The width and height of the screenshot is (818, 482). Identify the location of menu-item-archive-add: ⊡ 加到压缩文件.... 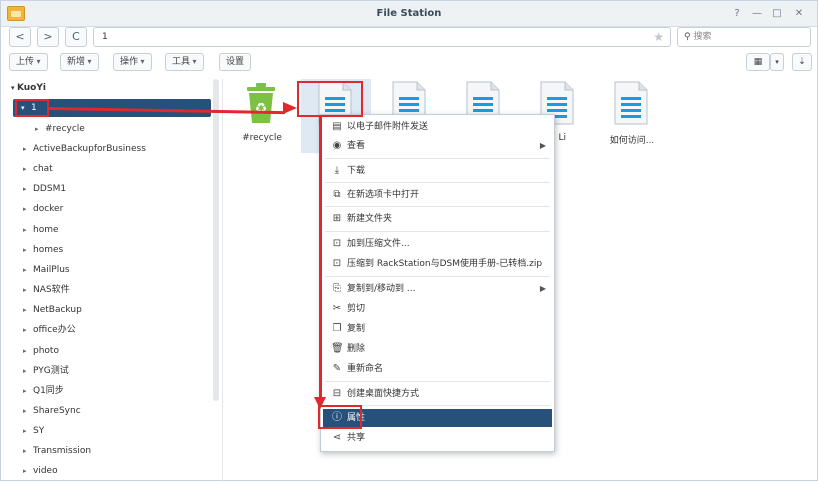
(437, 244).